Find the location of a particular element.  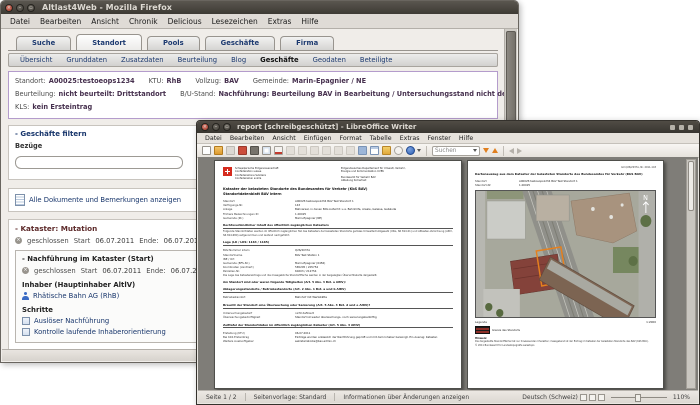

sub-tab: Beteiligte is located at coordinates (376, 60).